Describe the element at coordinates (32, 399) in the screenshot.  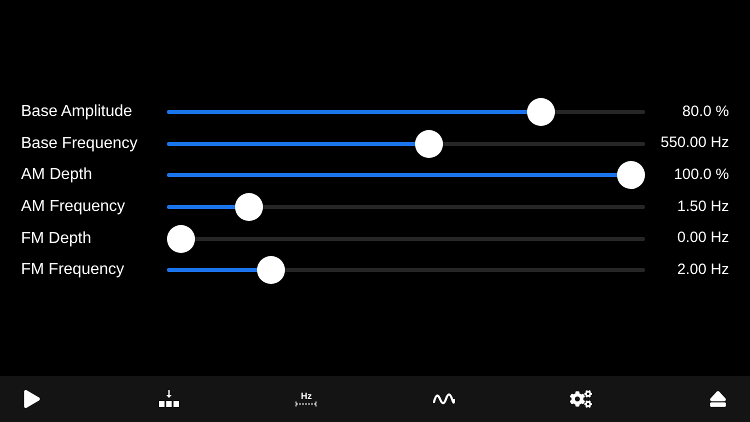
I see `play-icon` at that location.